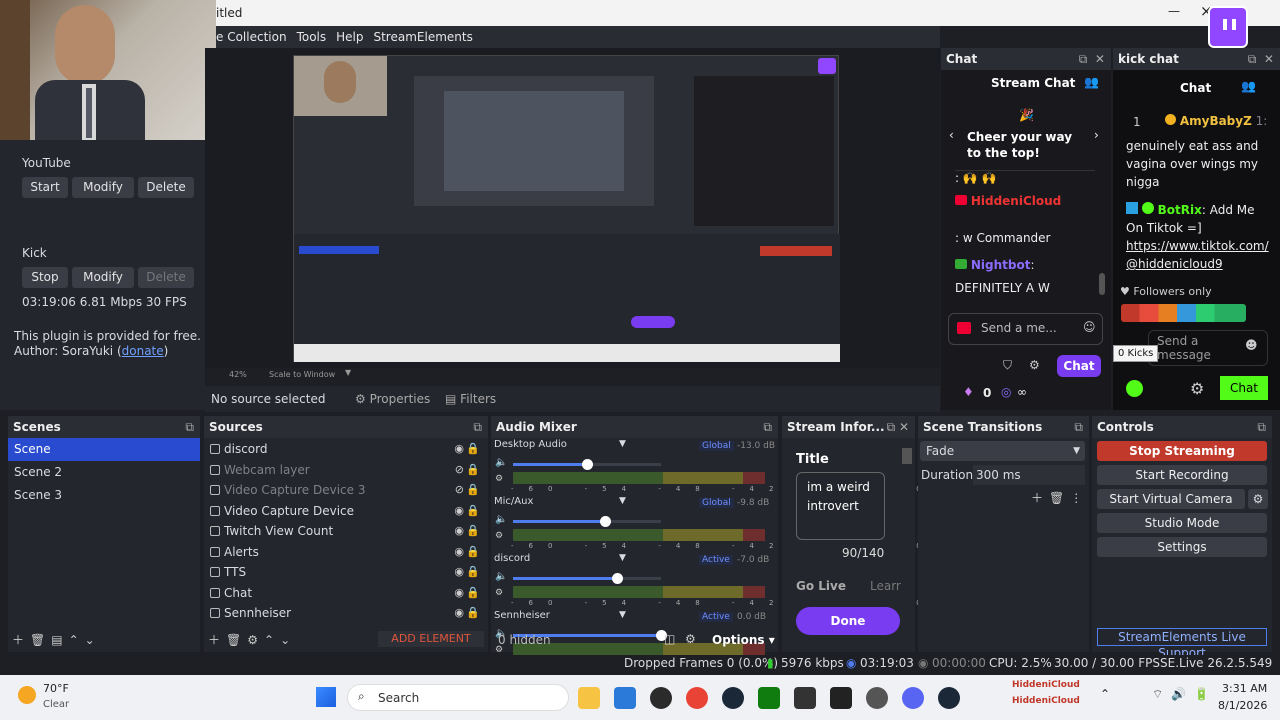  What do you see at coordinates (1029, 475) in the screenshot?
I see `duration-input: 300 ms` at bounding box center [1029, 475].